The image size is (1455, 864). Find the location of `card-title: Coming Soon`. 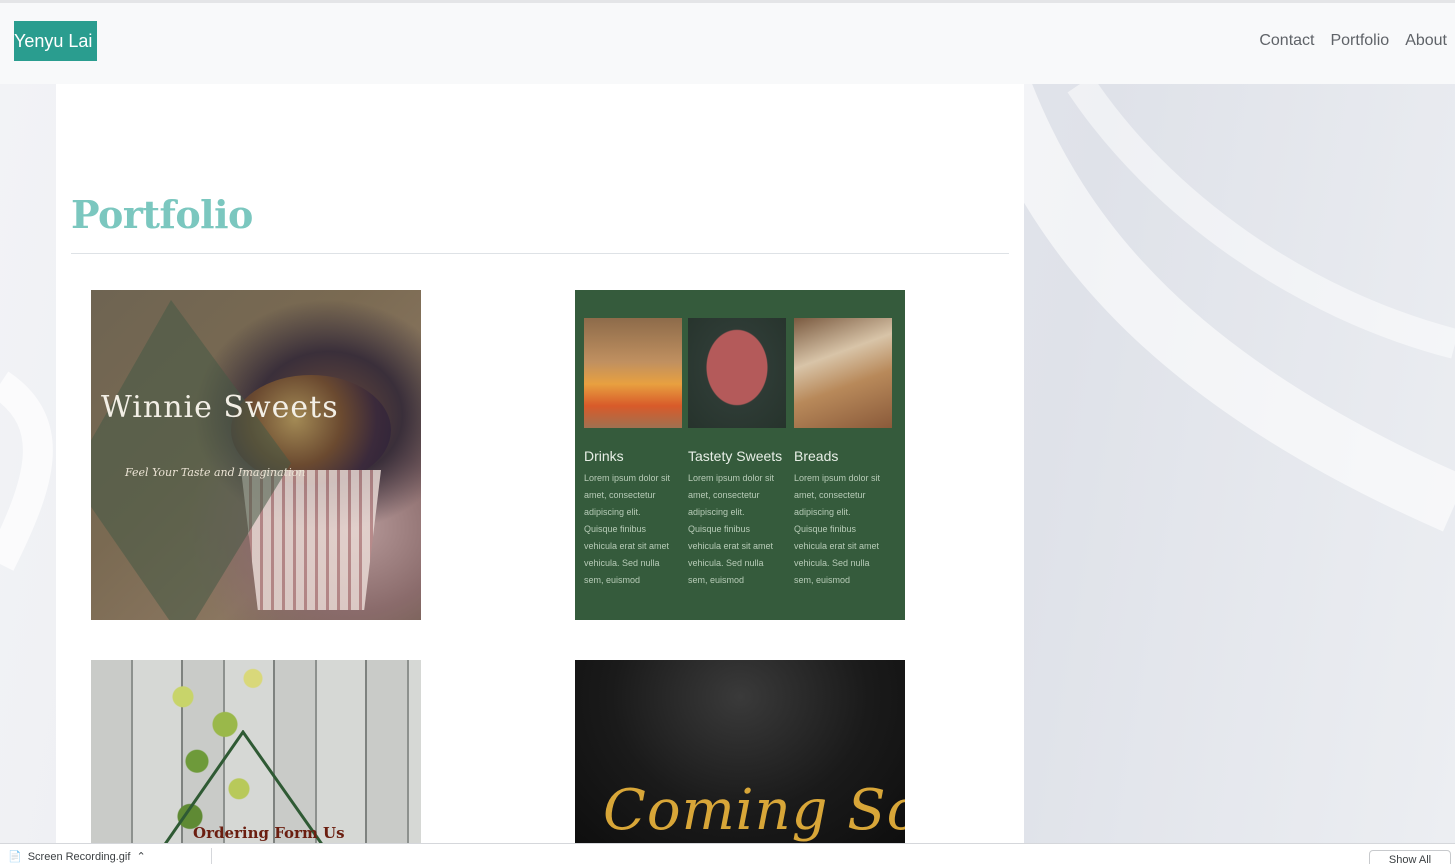

card-title: Coming Soon is located at coordinates (754, 810).